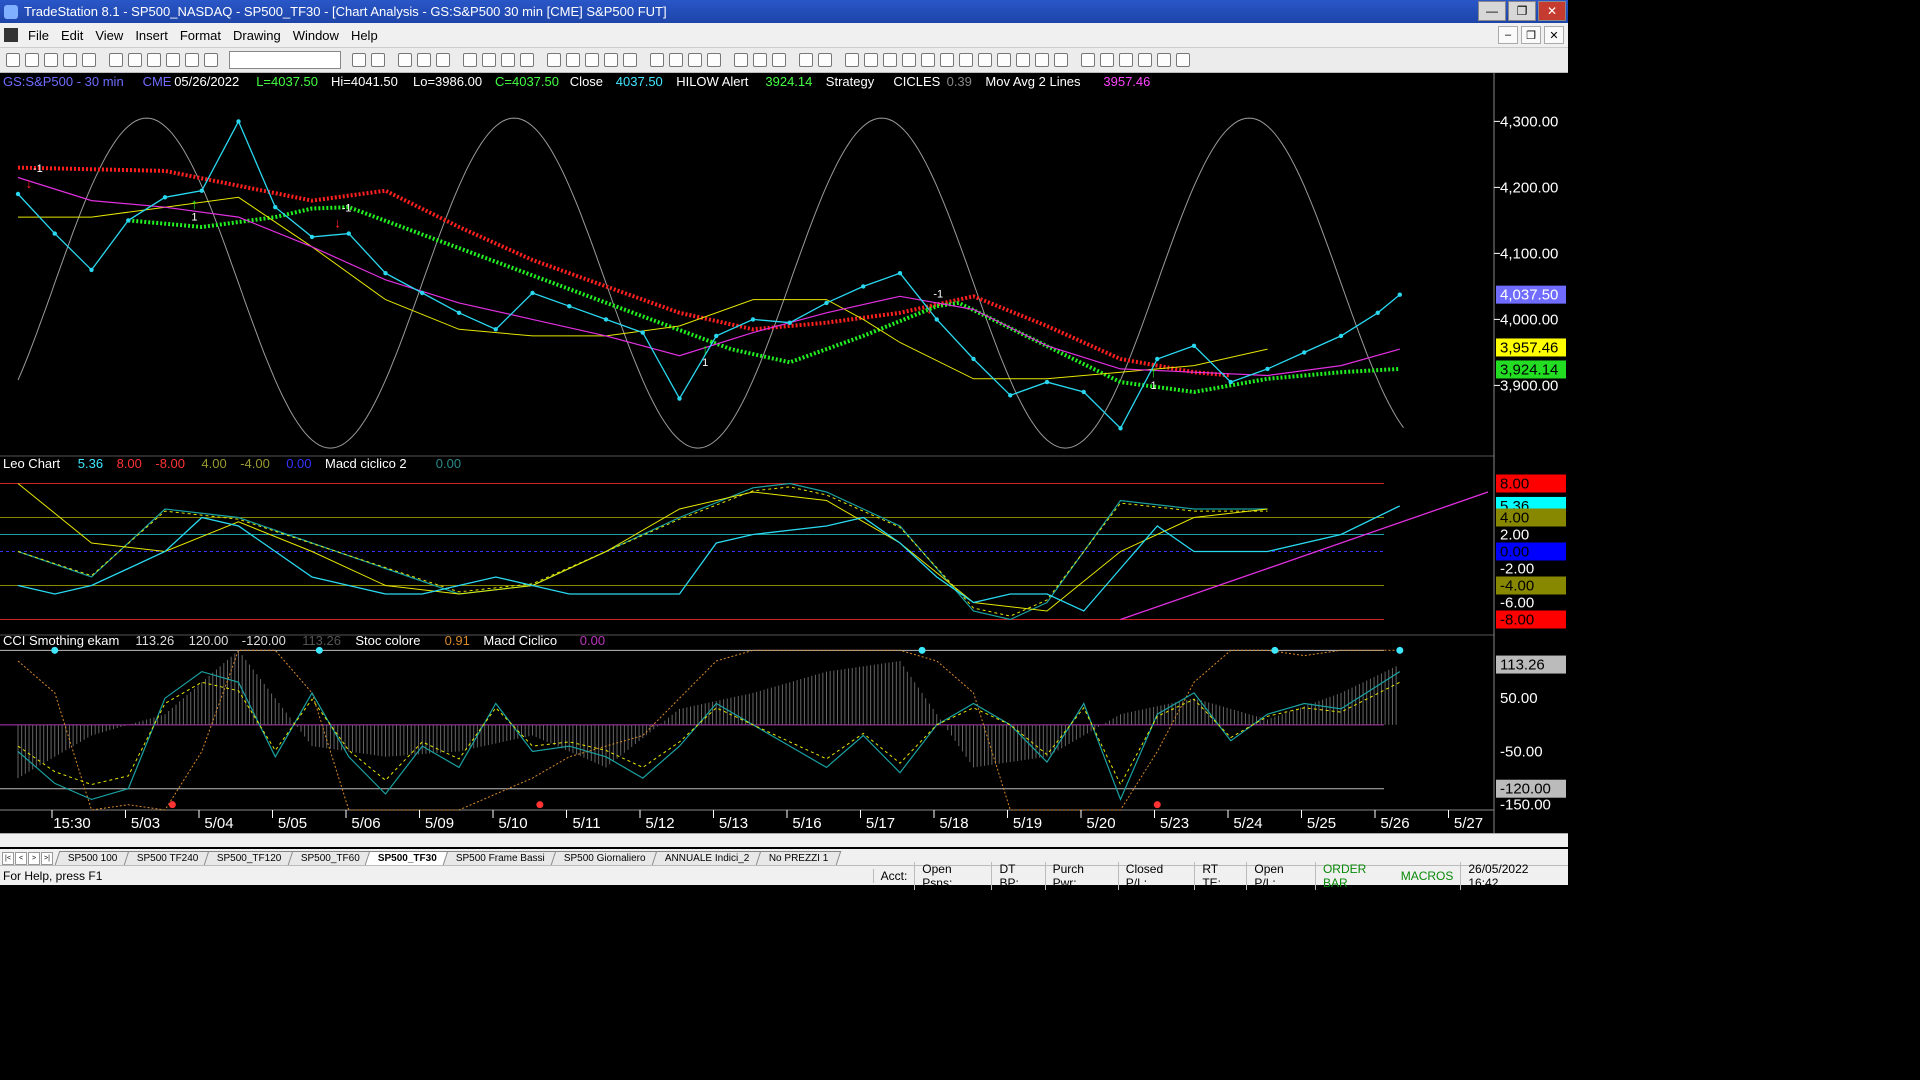  I want to click on fibonacci-icon, so click(890, 60).